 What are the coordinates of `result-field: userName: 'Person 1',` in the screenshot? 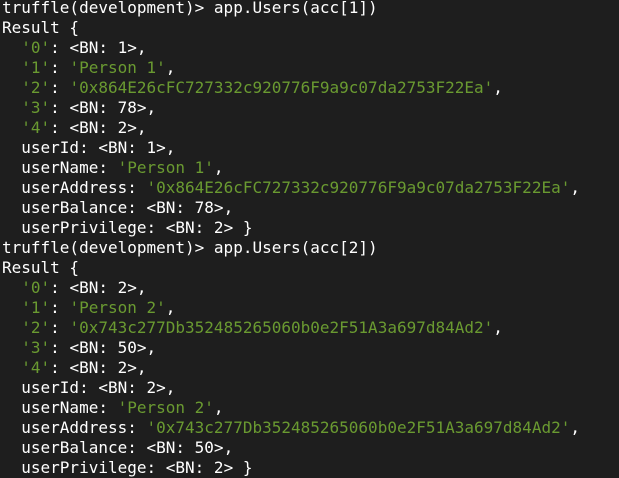 It's located at (310, 168).